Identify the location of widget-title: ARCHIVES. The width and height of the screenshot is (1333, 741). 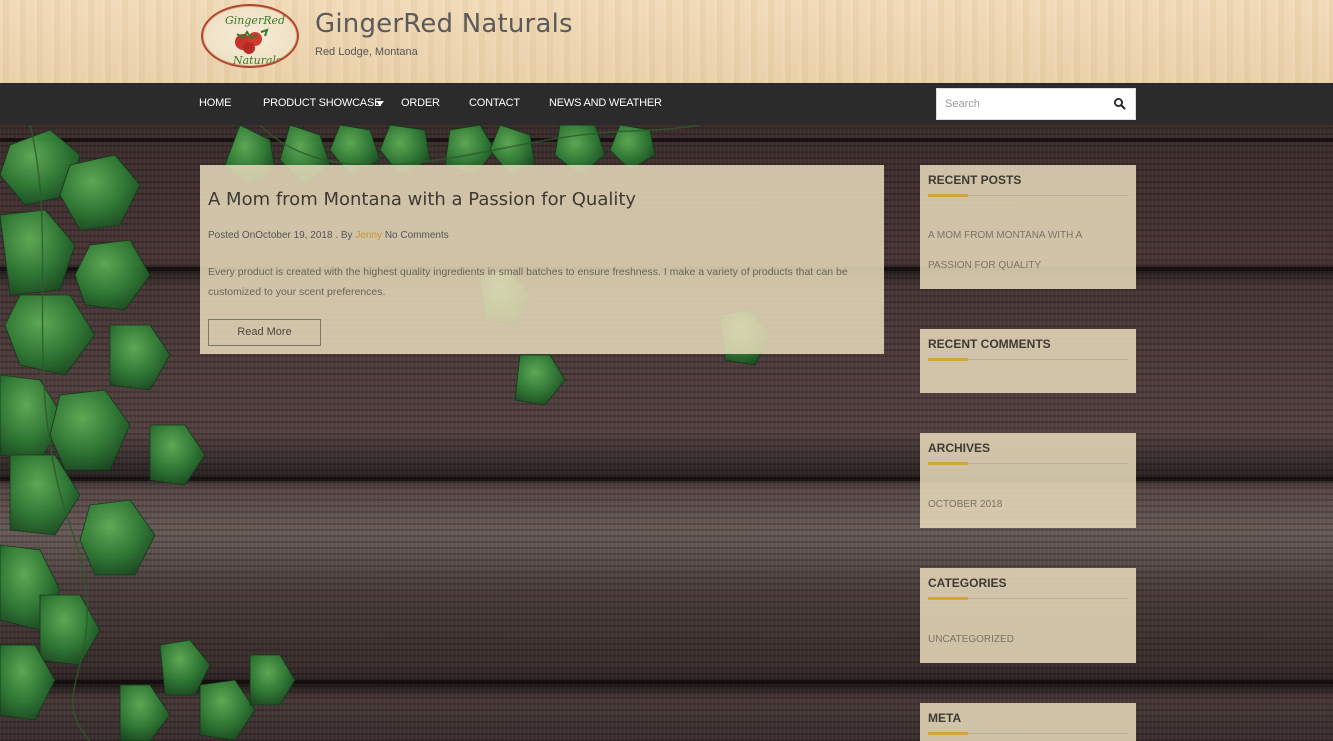
(959, 448).